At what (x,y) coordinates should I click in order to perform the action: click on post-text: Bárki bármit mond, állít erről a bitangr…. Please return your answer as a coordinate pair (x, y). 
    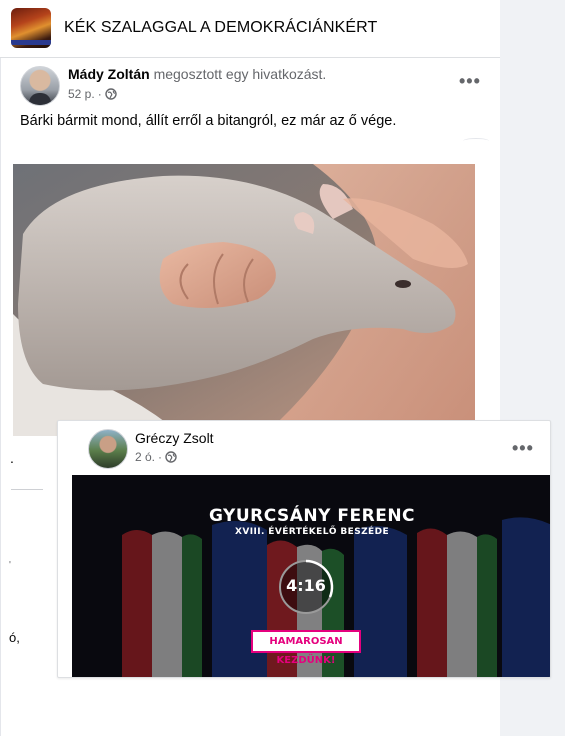
    Looking at the image, I should click on (208, 121).